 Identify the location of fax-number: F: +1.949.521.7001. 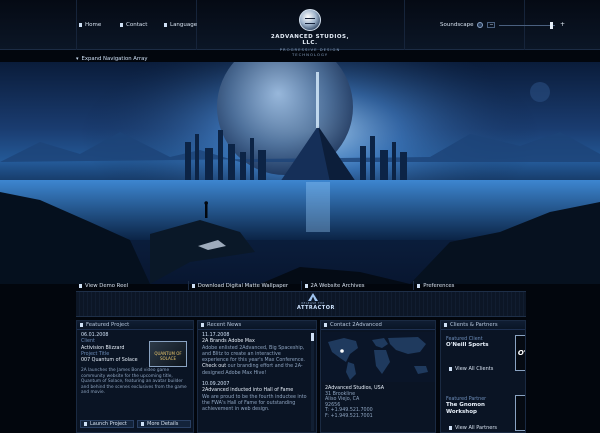
(349, 416).